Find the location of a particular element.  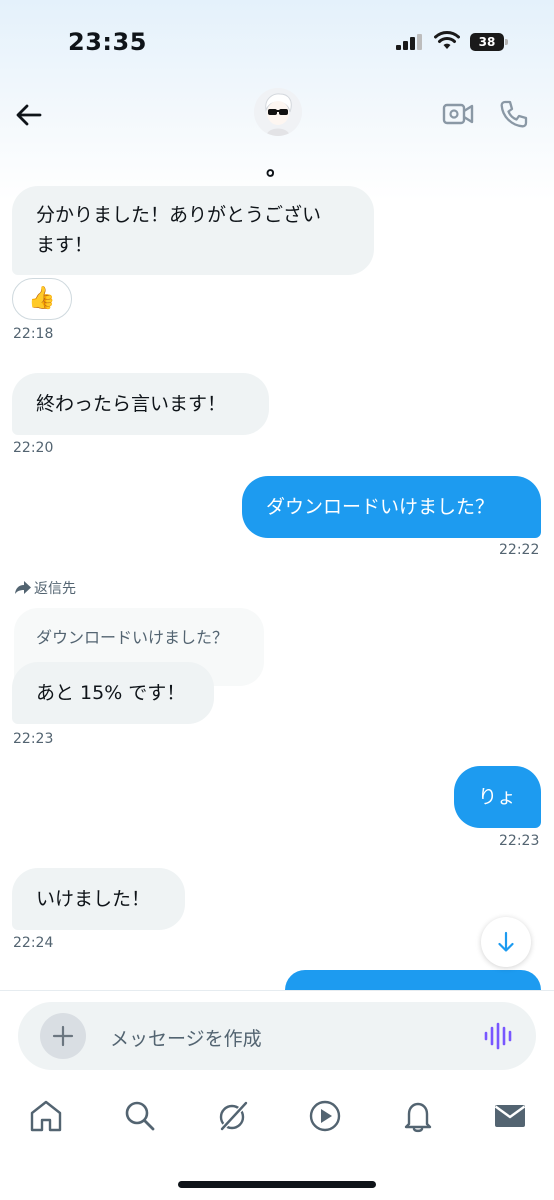

contact-avatar is located at coordinates (278, 112).